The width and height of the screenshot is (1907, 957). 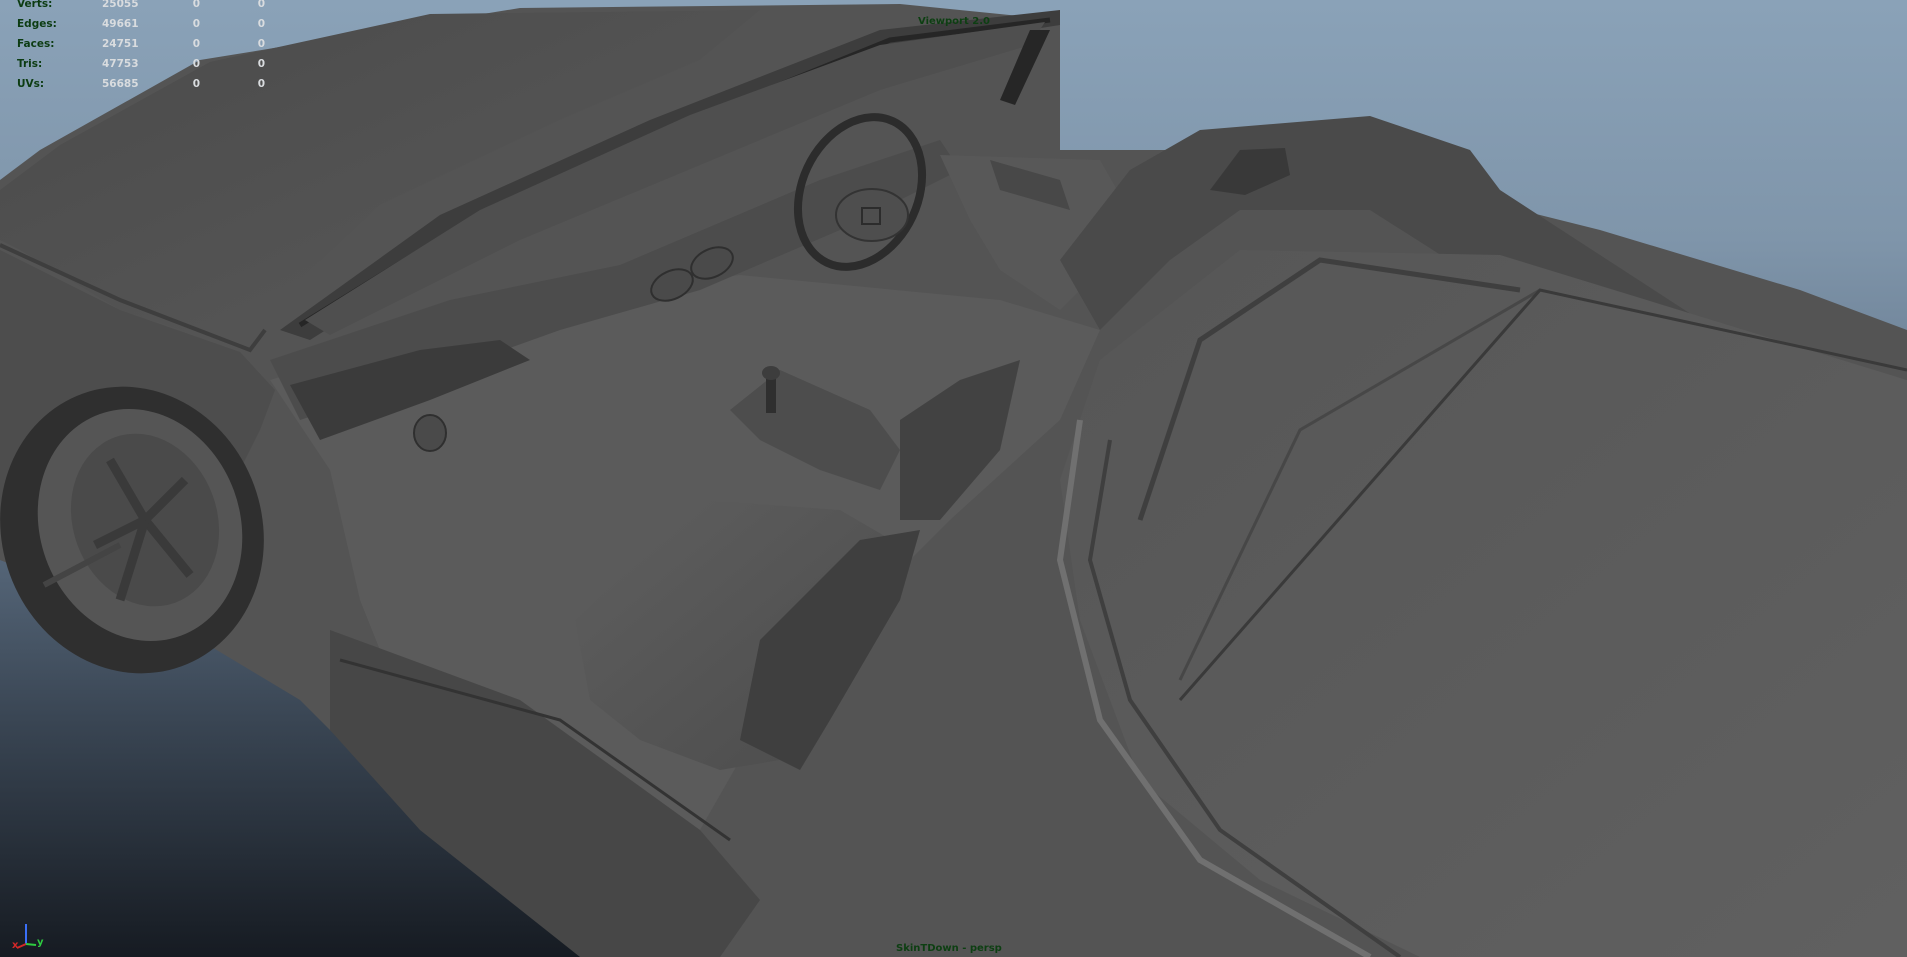 I want to click on renderer-label: Viewport 2.0, so click(x=954, y=21).